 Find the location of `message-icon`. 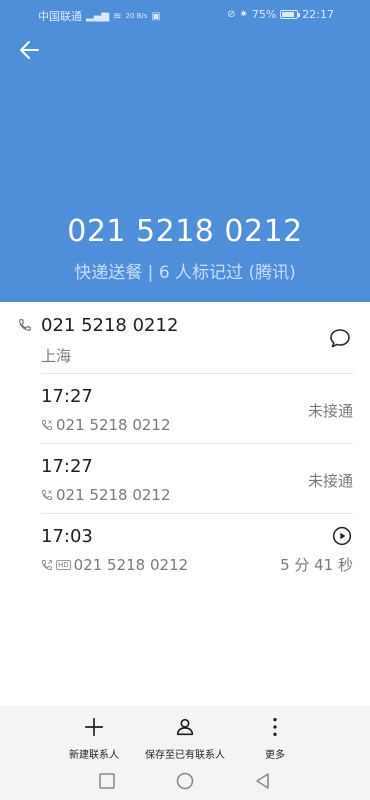

message-icon is located at coordinates (340, 338).